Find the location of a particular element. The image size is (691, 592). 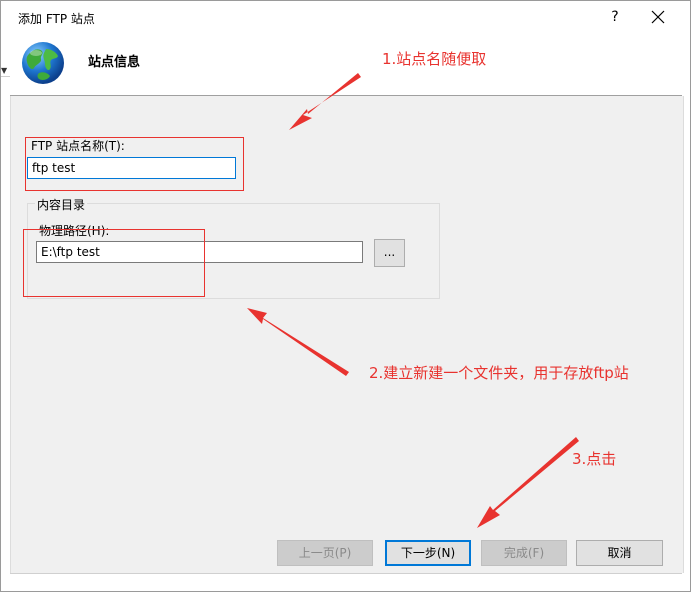

finish-button: 完成(F) is located at coordinates (524, 553).